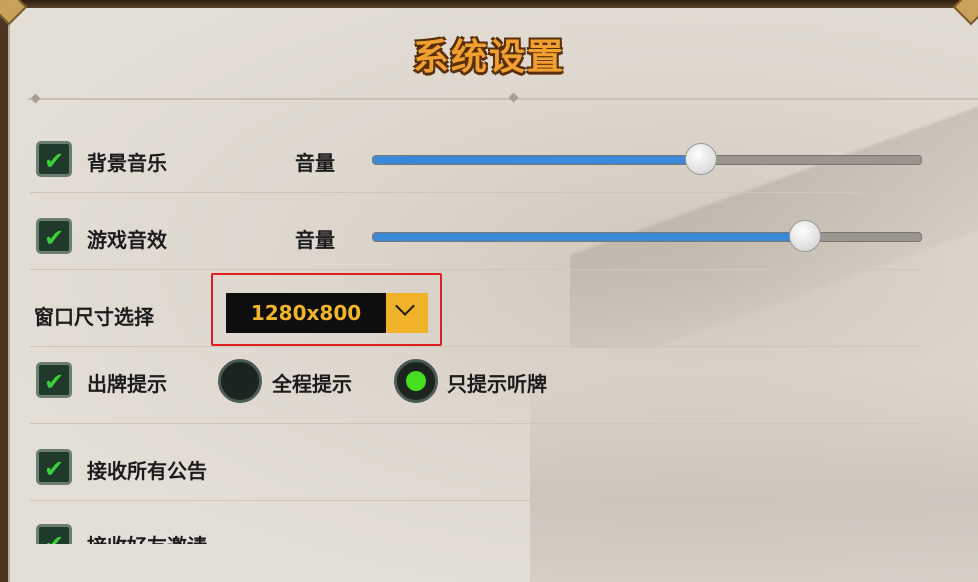 Image resolution: width=978 pixels, height=582 pixels. I want to click on top-border, so click(489, 4).